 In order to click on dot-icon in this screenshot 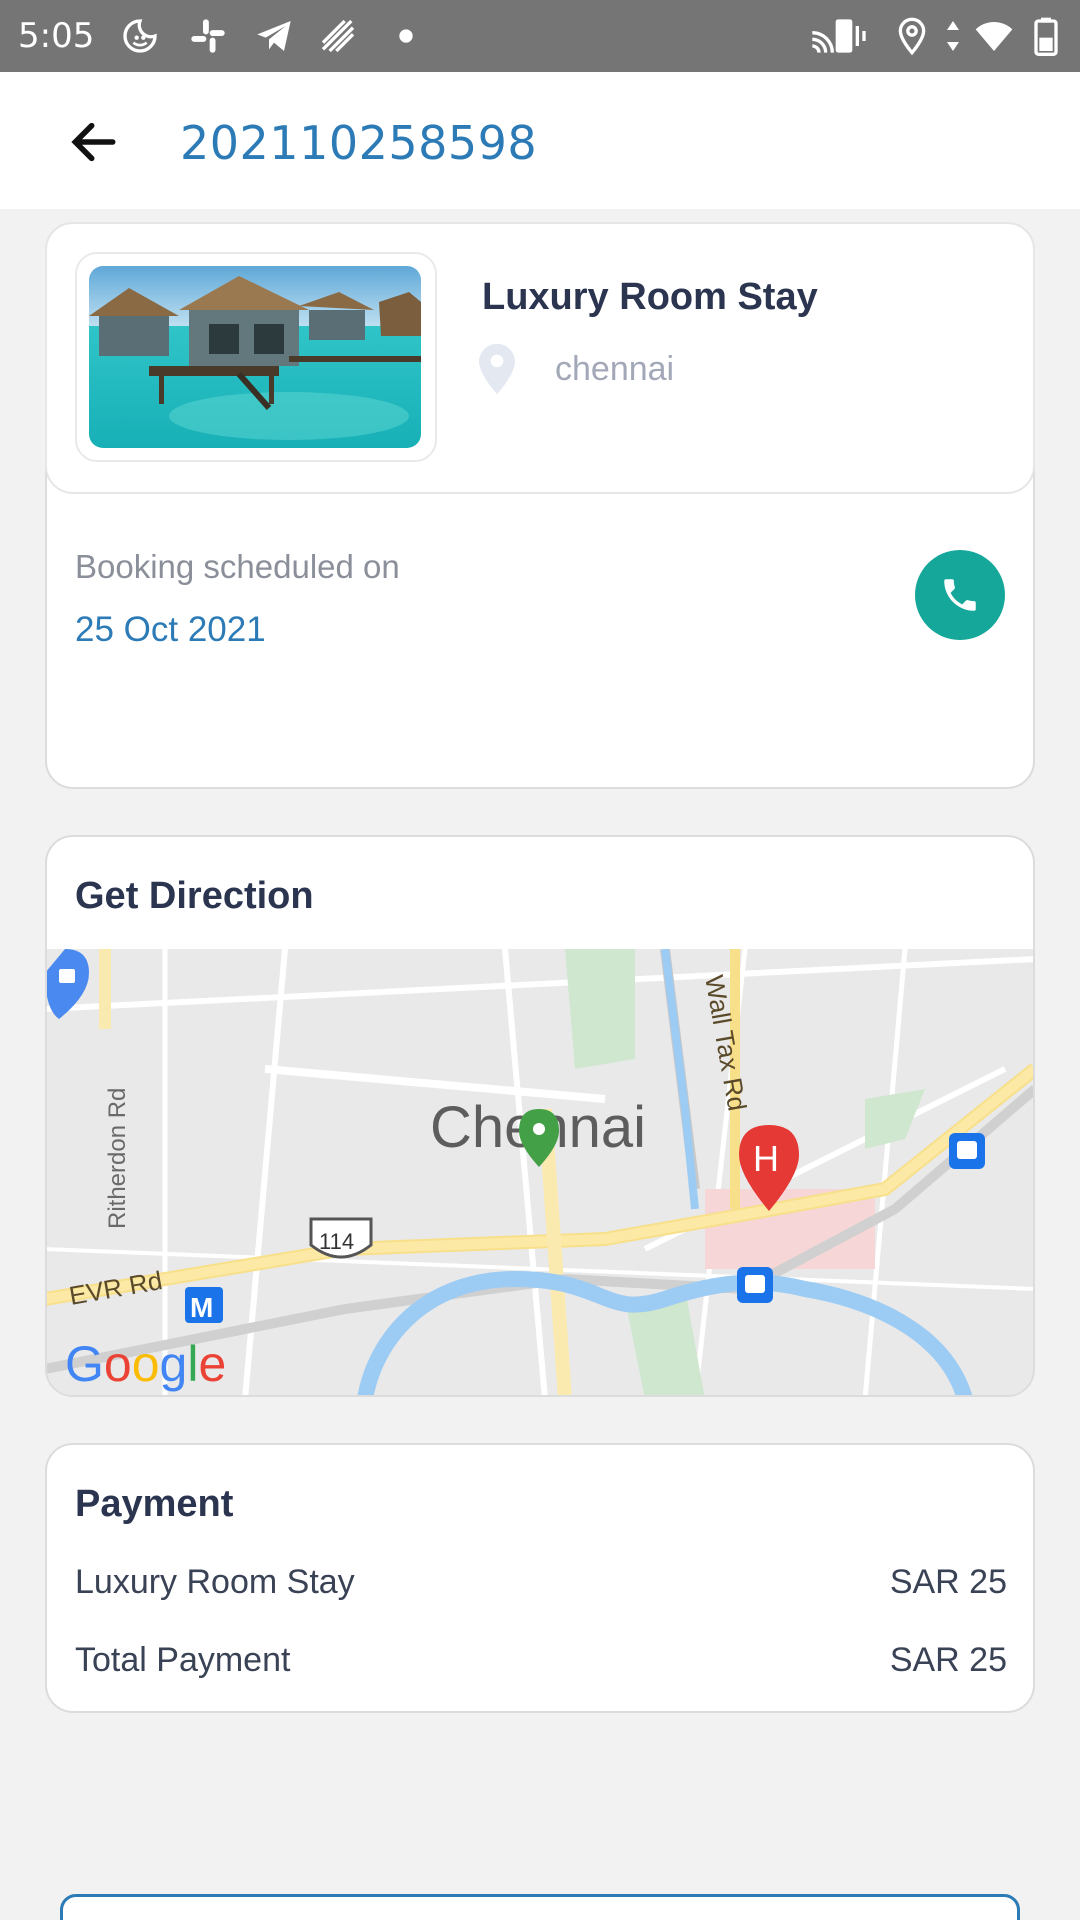, I will do `click(406, 36)`.